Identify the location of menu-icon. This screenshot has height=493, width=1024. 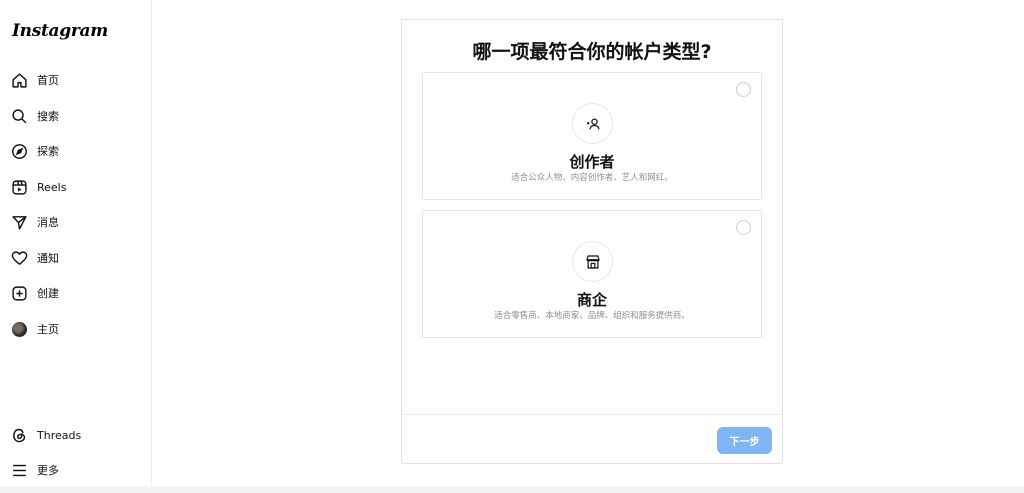
(19, 470).